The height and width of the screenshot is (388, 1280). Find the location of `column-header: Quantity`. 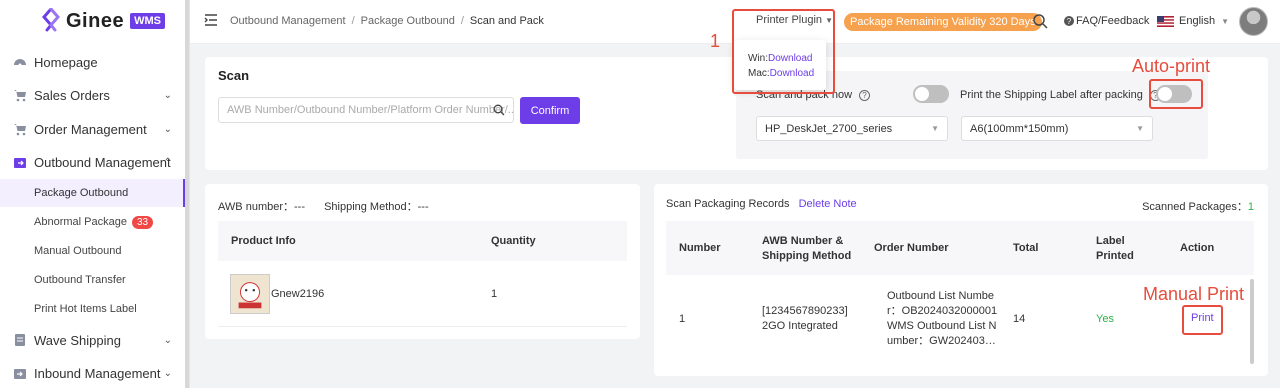

column-header: Quantity is located at coordinates (513, 241).